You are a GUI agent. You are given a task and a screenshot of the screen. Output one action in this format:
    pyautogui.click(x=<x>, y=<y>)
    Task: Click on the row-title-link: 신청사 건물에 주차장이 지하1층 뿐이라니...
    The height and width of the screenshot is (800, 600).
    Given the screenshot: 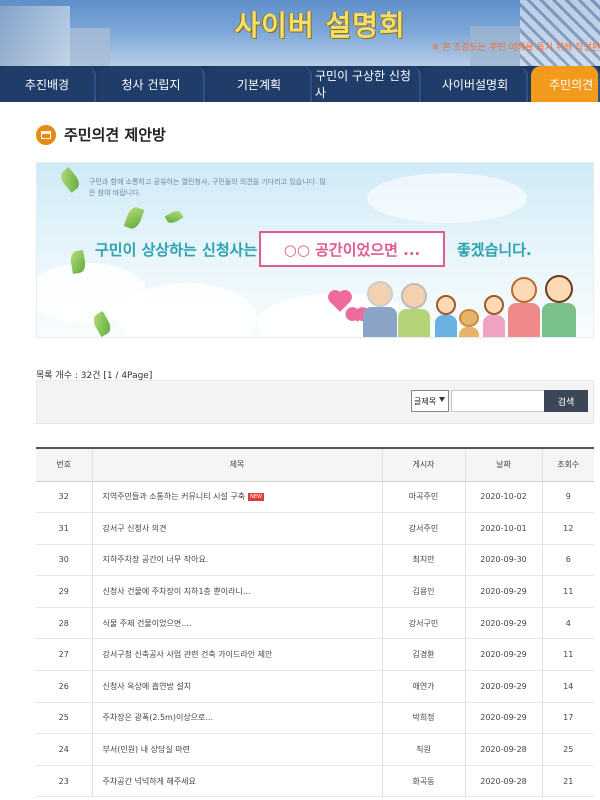 What is the action you would take?
    pyautogui.click(x=236, y=591)
    